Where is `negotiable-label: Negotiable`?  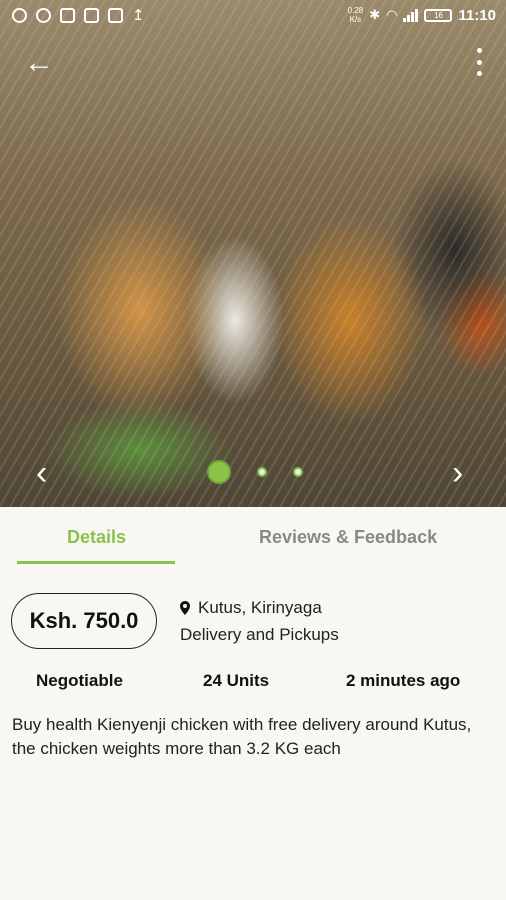 negotiable-label: Negotiable is located at coordinates (79, 680).